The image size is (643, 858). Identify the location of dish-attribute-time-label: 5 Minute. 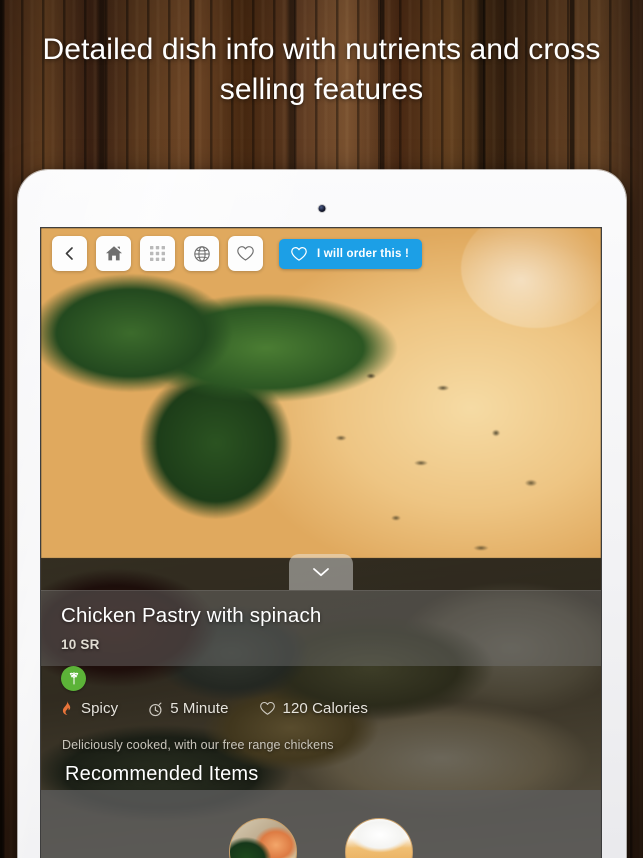
(199, 708).